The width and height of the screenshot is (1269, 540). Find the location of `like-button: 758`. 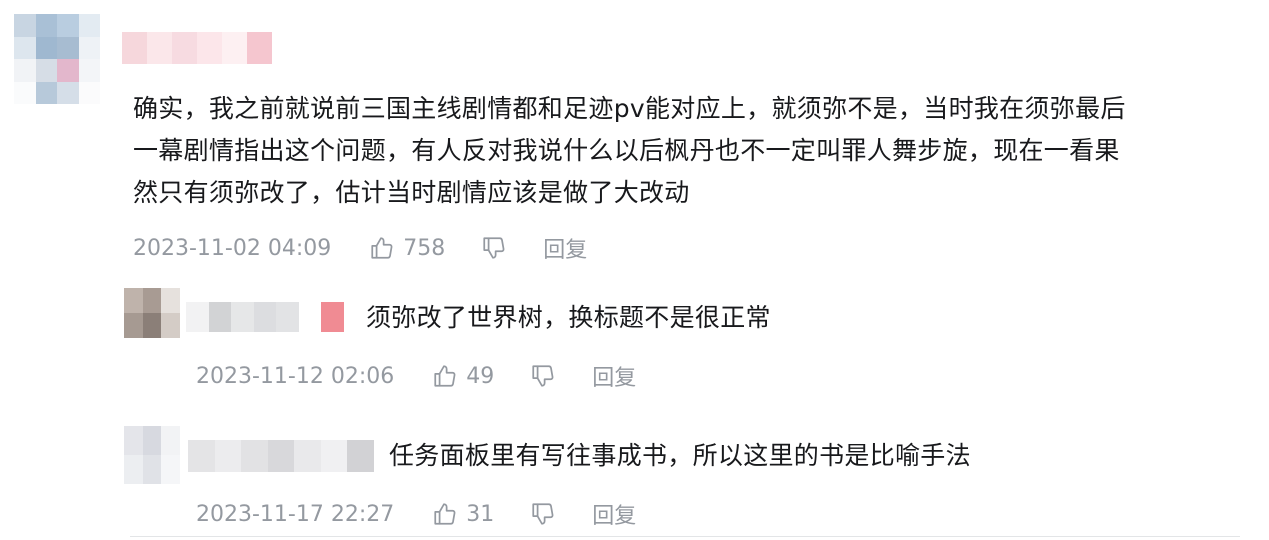

like-button: 758 is located at coordinates (407, 248).